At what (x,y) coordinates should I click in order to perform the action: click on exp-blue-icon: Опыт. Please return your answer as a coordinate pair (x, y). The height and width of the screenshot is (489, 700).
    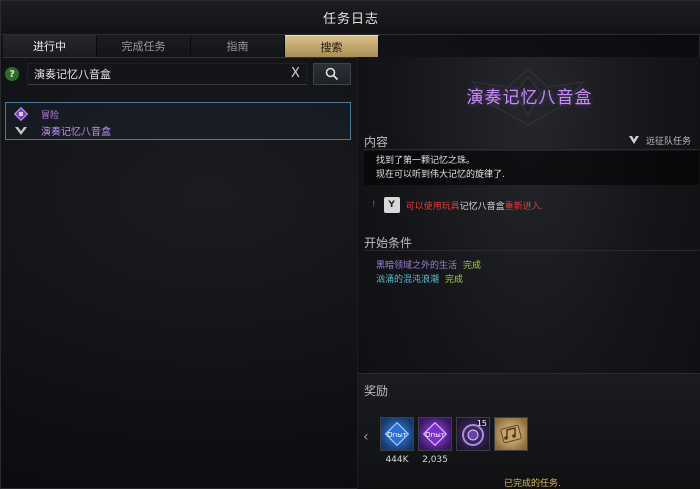
    Looking at the image, I should click on (397, 434).